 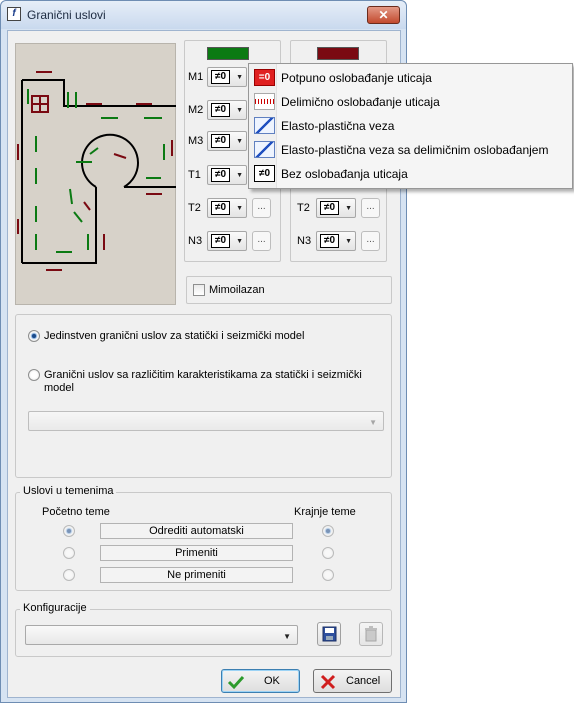 I want to click on menu-item-5: ≠0 Bez oslobađanja uticaja, so click(x=410, y=174).